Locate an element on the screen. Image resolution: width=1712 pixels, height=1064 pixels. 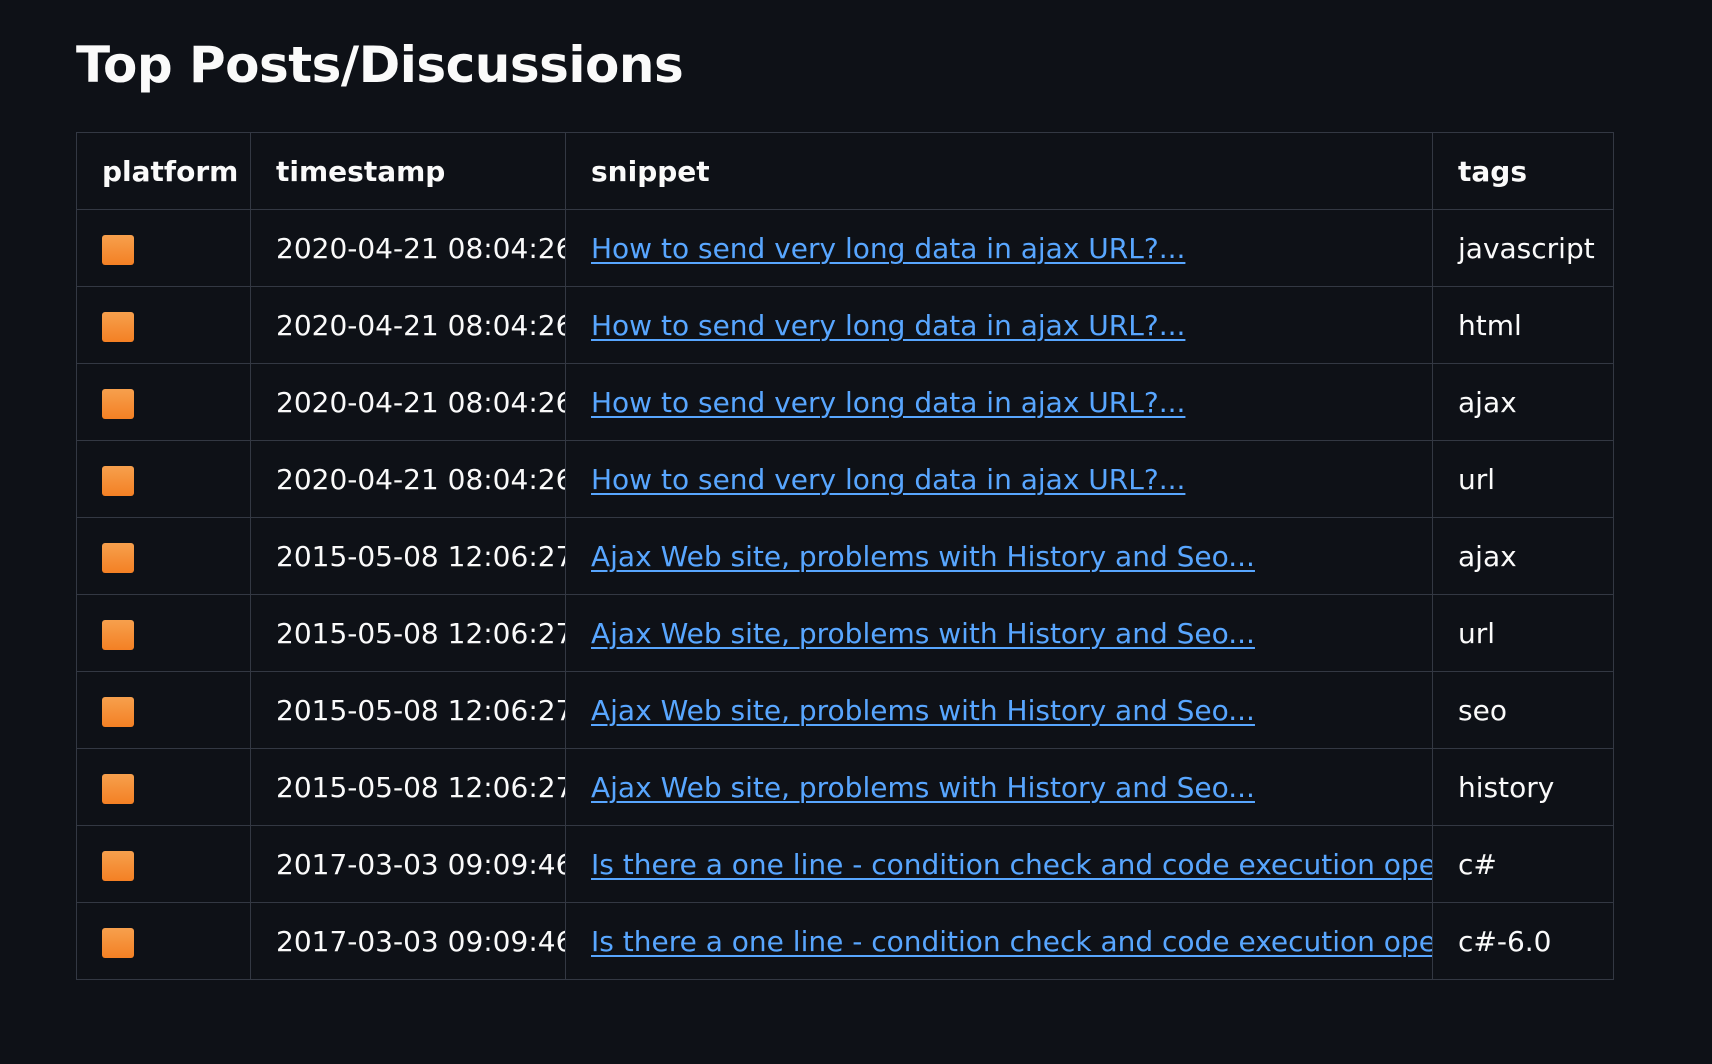
tags-cell: c#-6.0 is located at coordinates (1523, 941).